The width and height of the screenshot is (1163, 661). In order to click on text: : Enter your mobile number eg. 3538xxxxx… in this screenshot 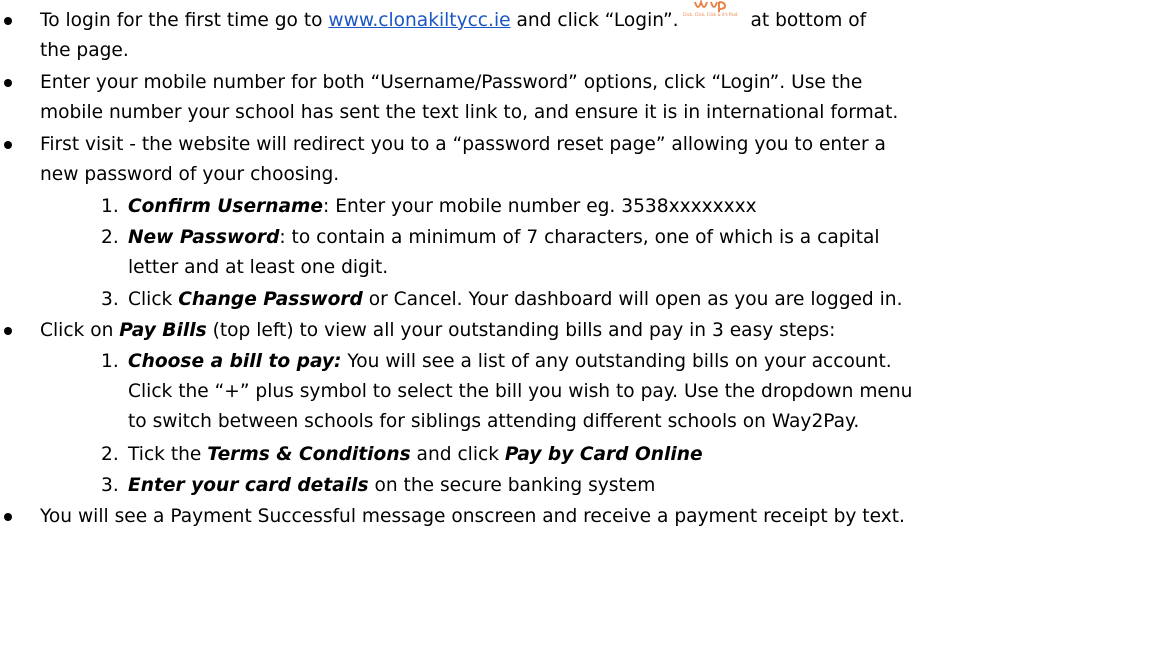, I will do `click(540, 206)`.